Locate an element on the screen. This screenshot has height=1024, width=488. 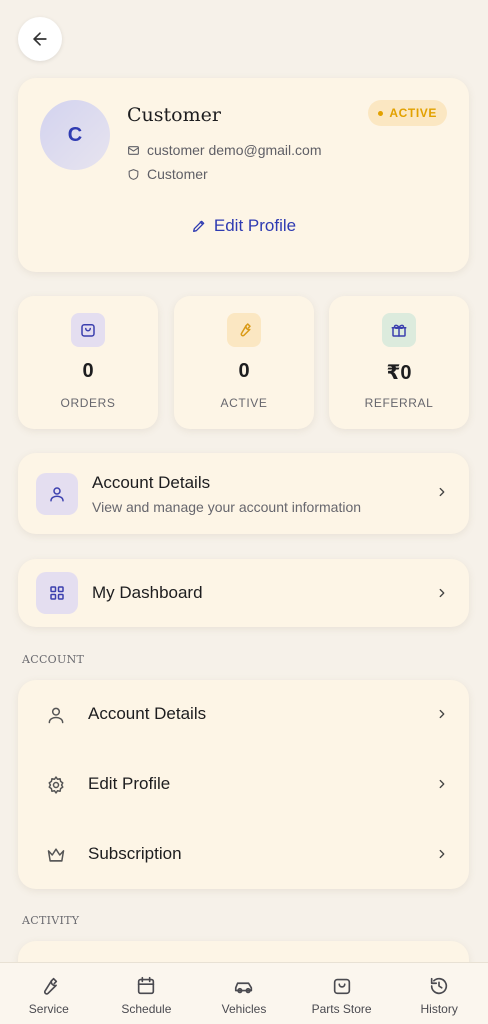
mail-icon is located at coordinates (133, 150).